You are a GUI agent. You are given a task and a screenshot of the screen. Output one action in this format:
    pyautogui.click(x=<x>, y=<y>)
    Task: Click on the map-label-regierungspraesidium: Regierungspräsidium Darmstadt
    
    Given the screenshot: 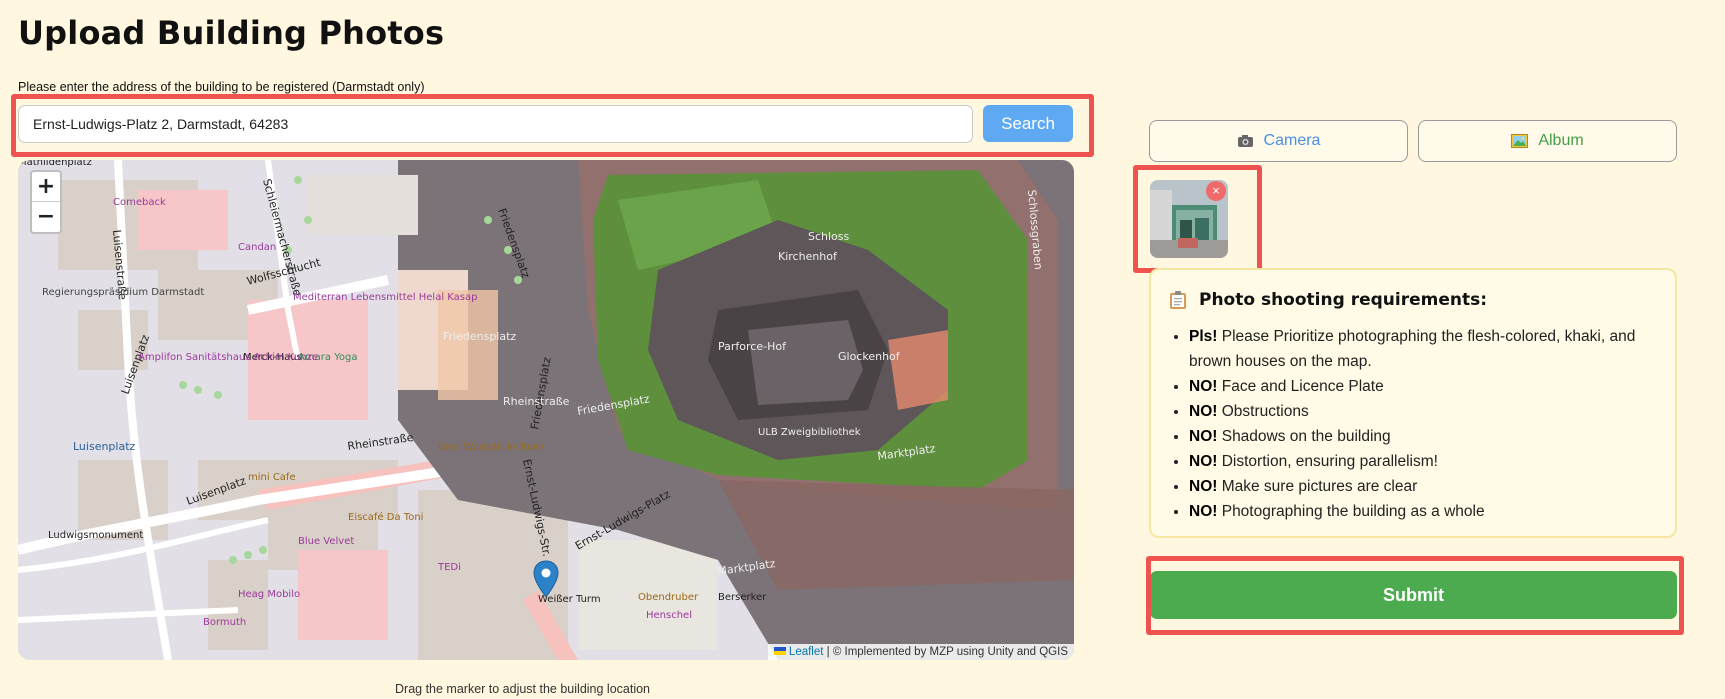 What is the action you would take?
    pyautogui.click(x=123, y=292)
    